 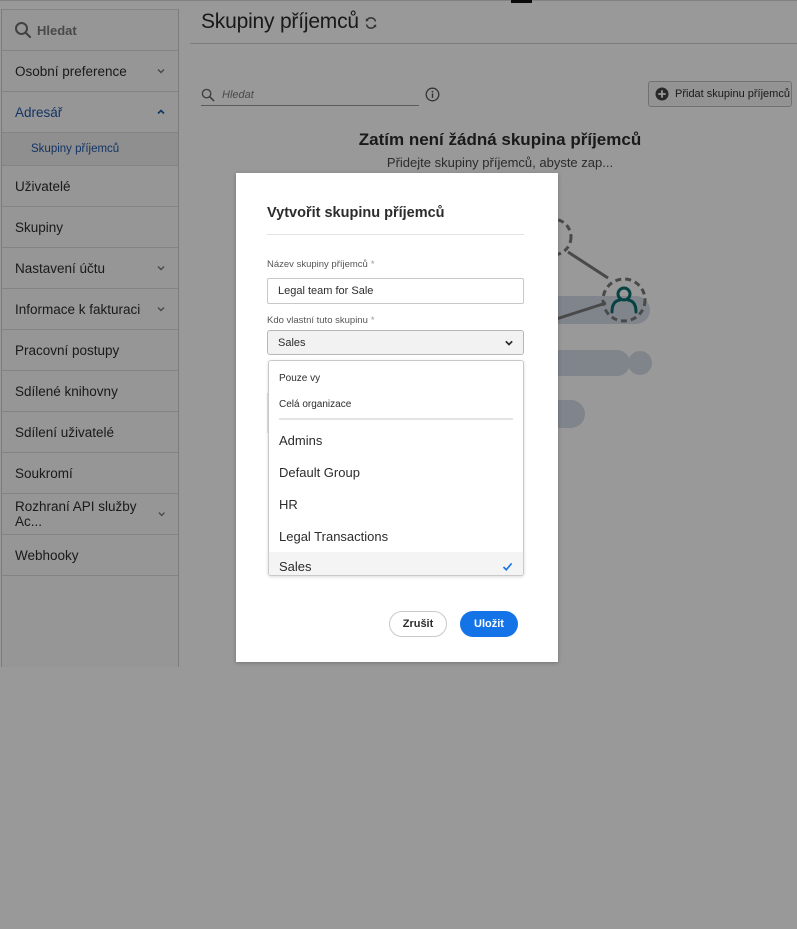 I want to click on checkmark-icon, so click(x=507, y=566).